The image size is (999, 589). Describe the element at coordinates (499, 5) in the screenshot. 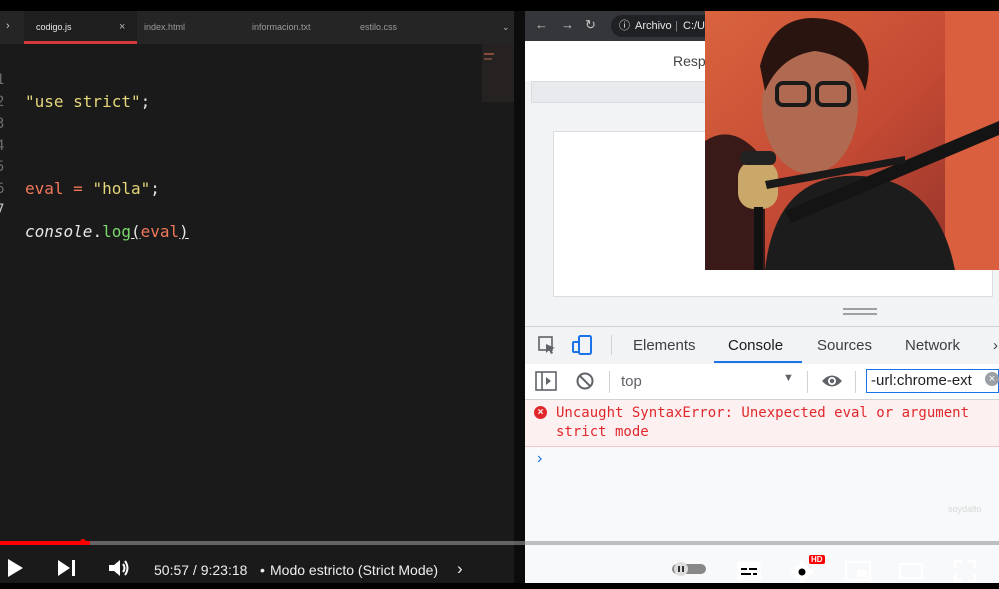

I see `top-black-bar` at that location.